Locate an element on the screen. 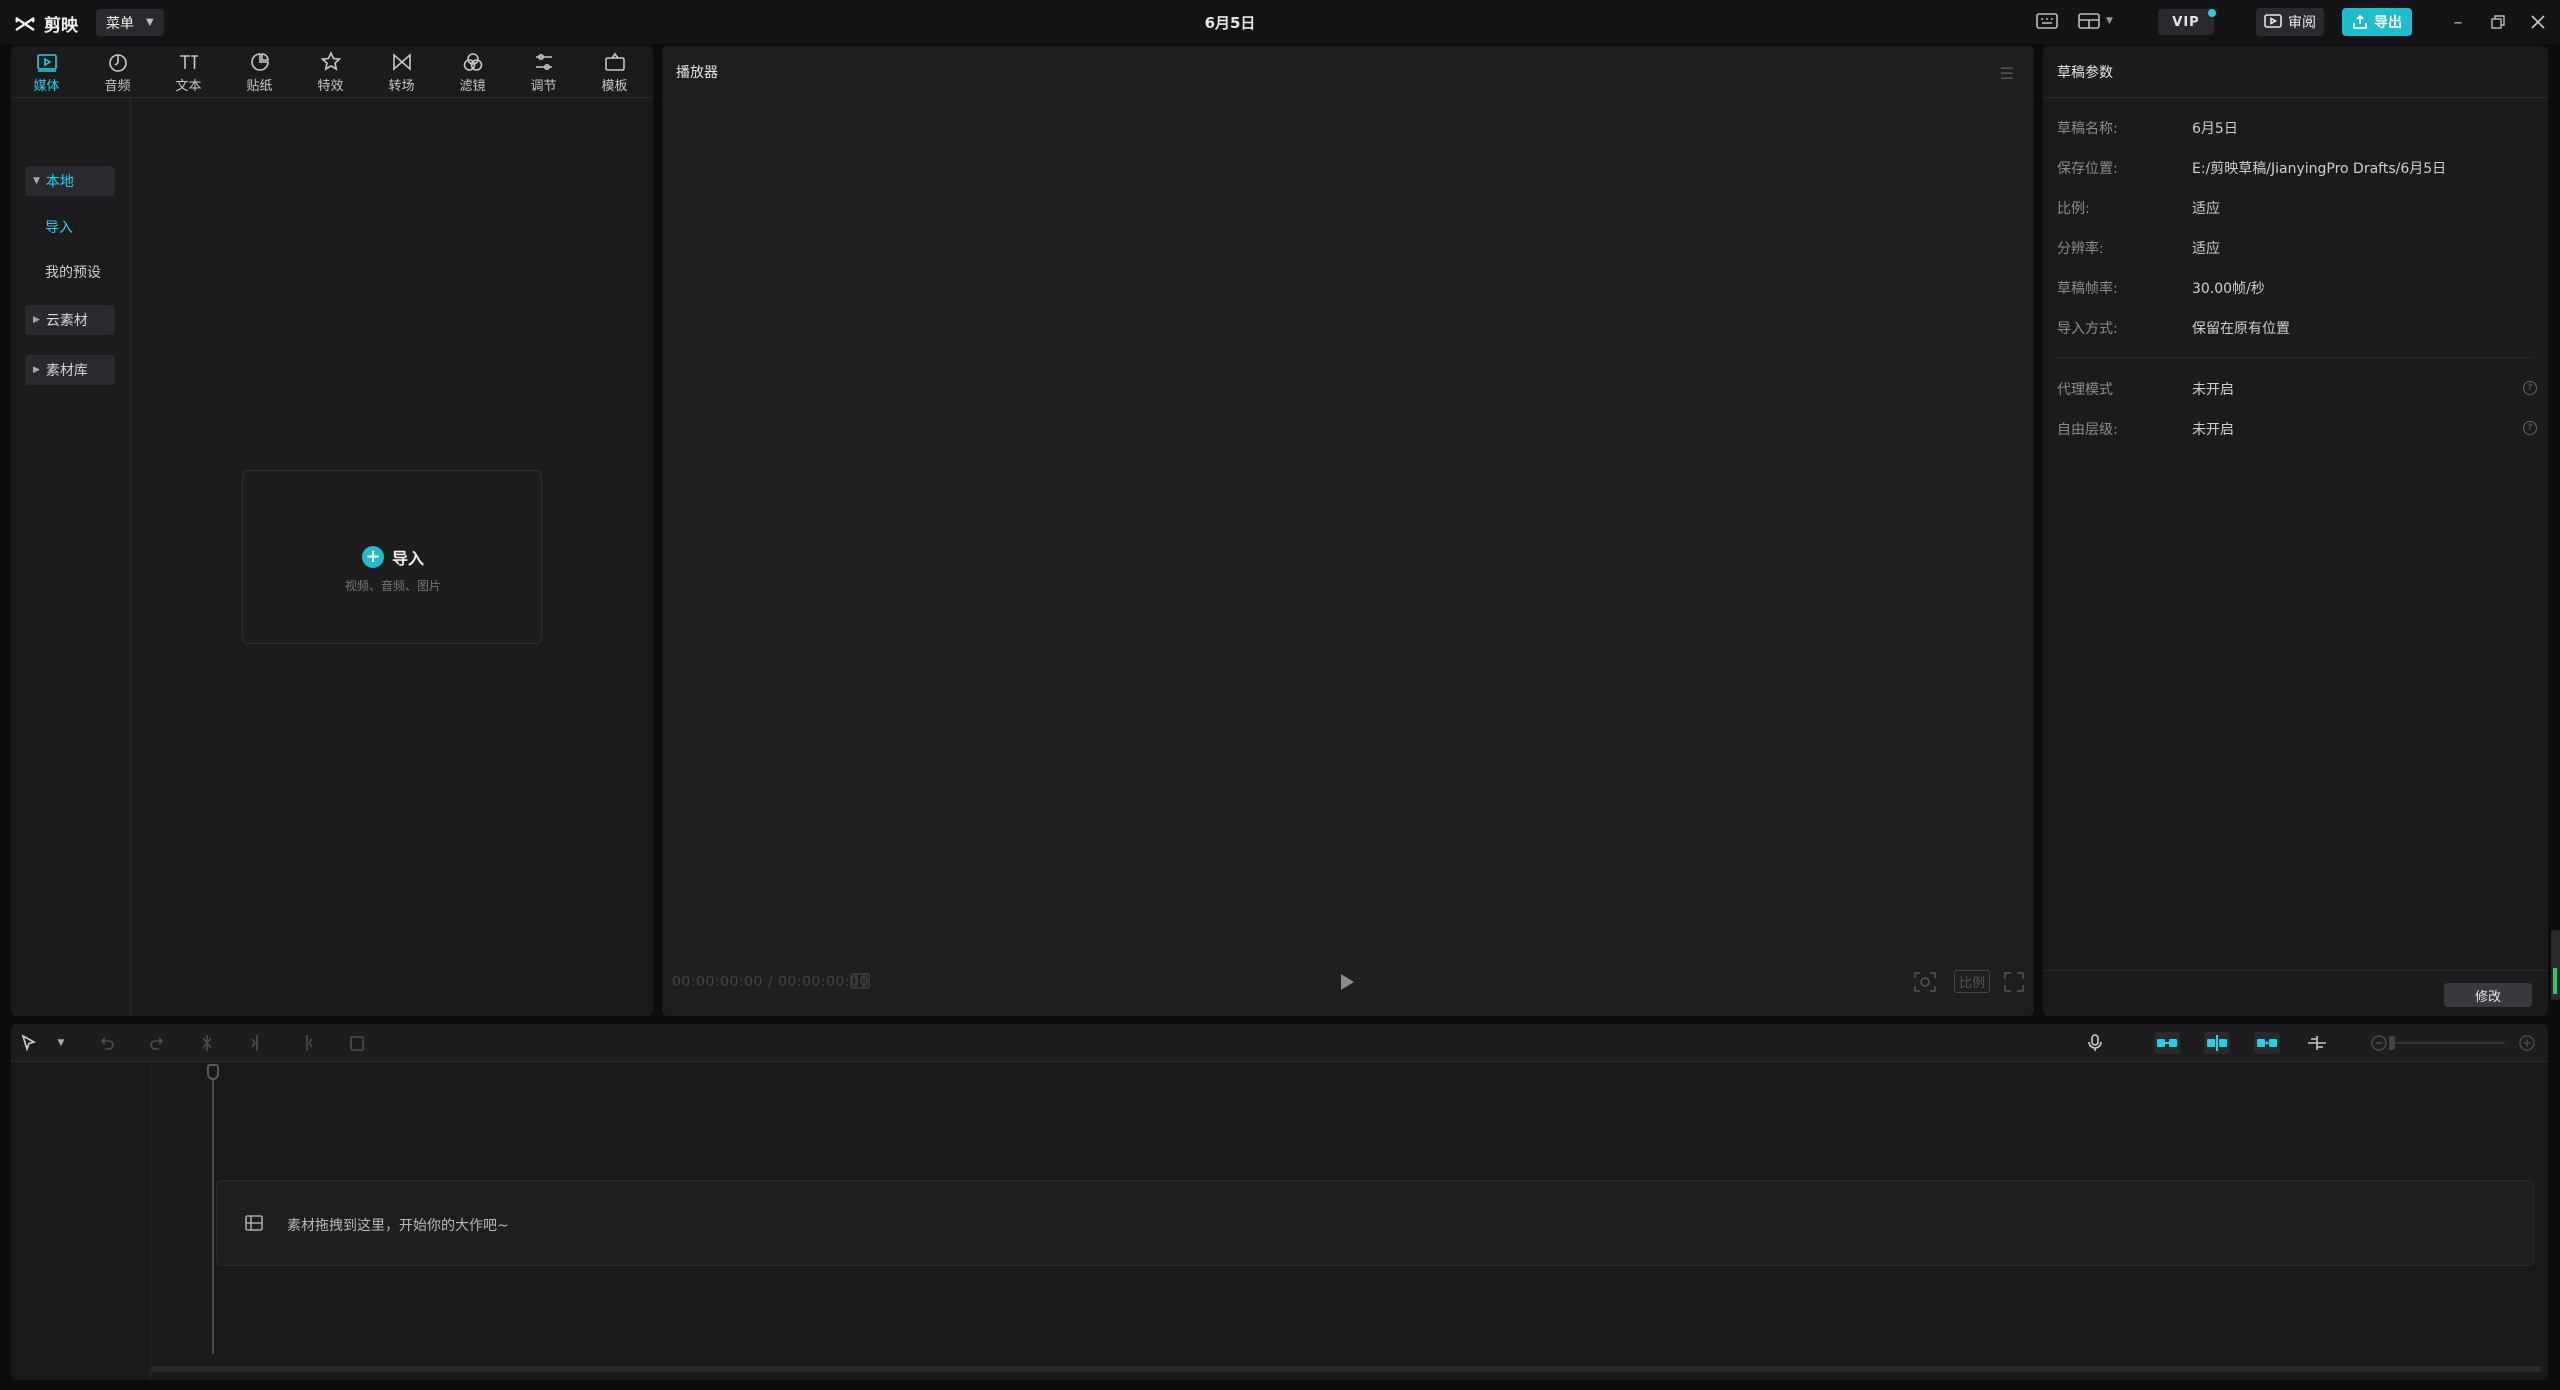  tab-label: 文本 is located at coordinates (188, 86).